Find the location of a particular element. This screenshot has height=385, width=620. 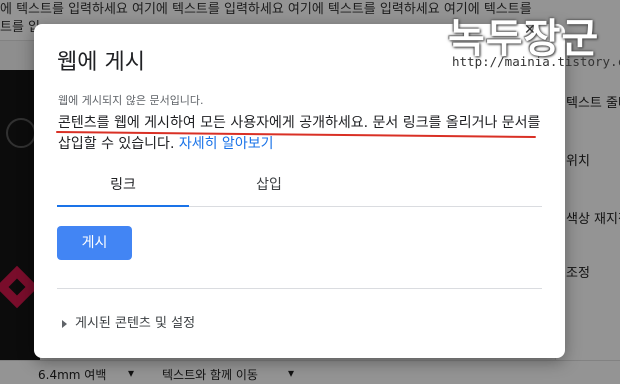

publish-tabs: 링크 삽입 is located at coordinates (299, 188).